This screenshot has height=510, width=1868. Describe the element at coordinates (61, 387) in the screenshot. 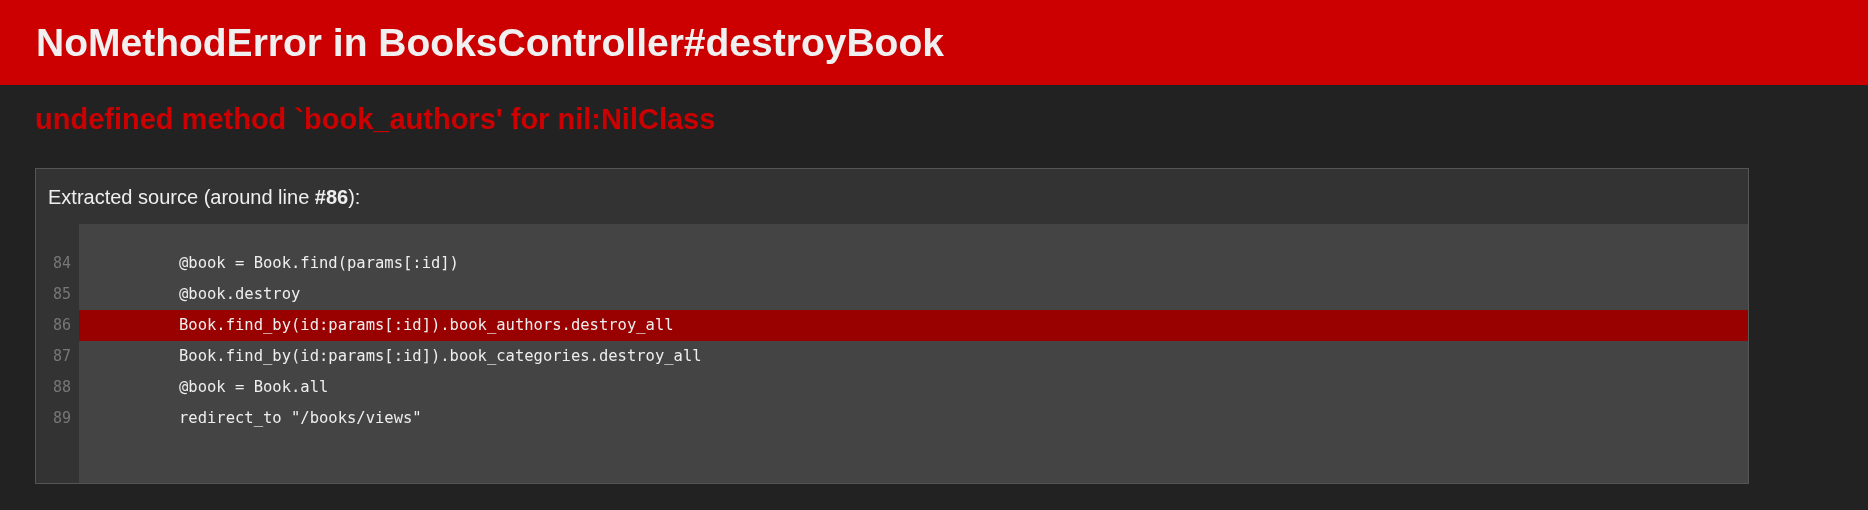

I see `line-number: 88` at that location.